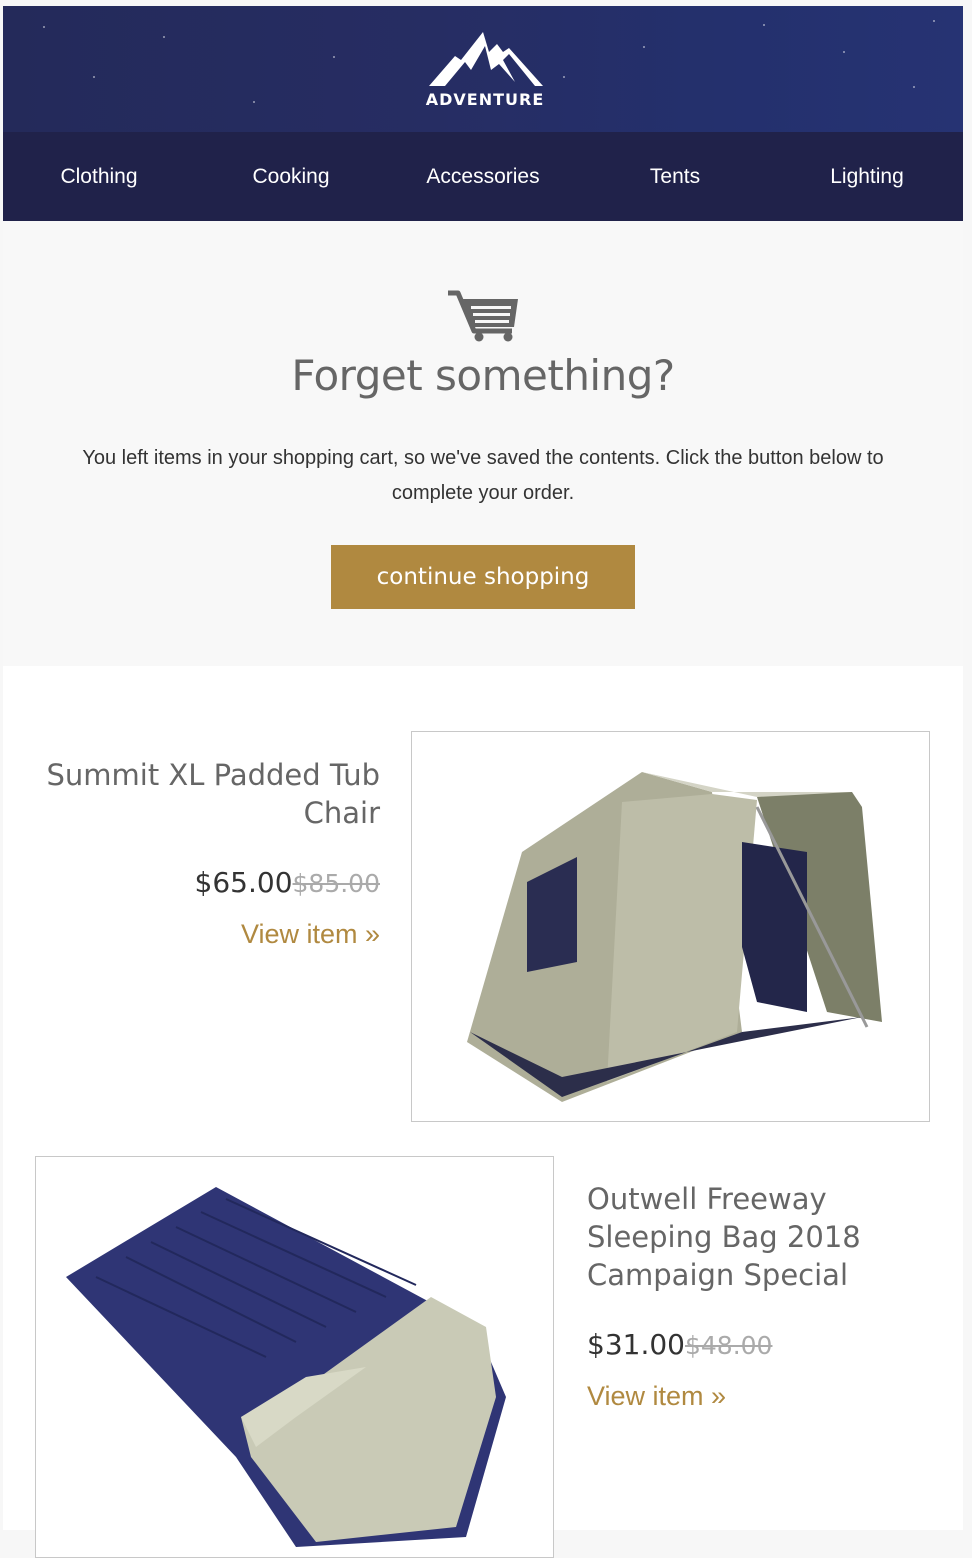  Describe the element at coordinates (486, 59) in the screenshot. I see `mountain-icon` at that location.